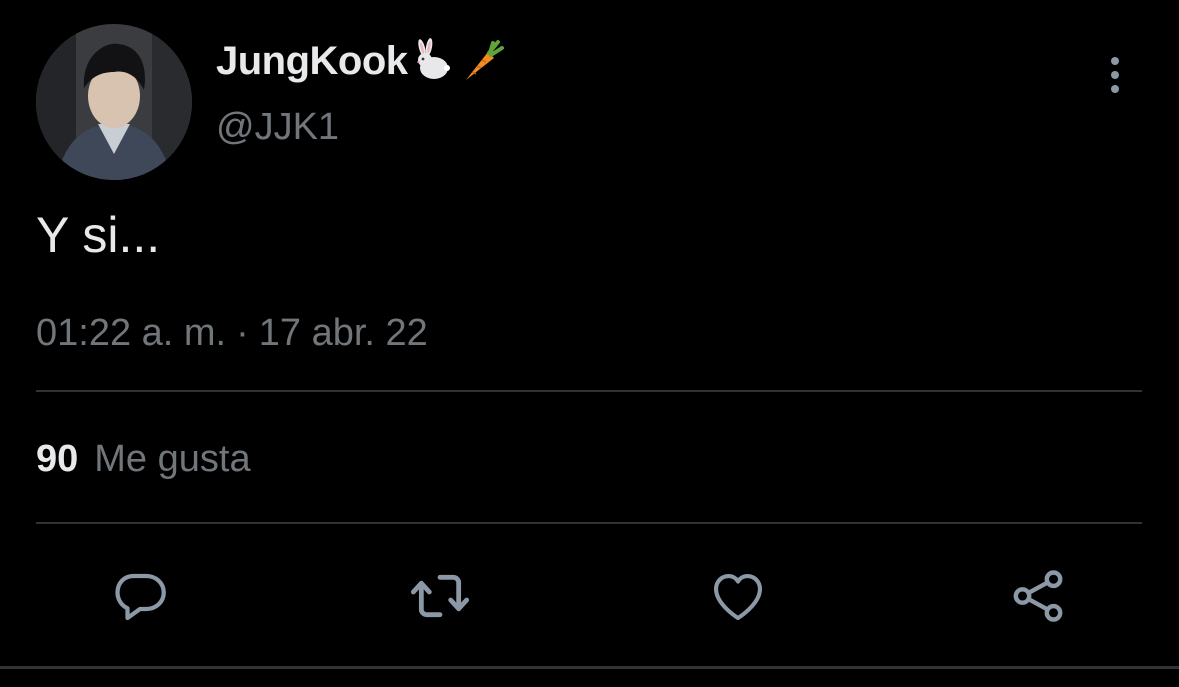 The width and height of the screenshot is (1179, 687). I want to click on avatar, so click(114, 102).